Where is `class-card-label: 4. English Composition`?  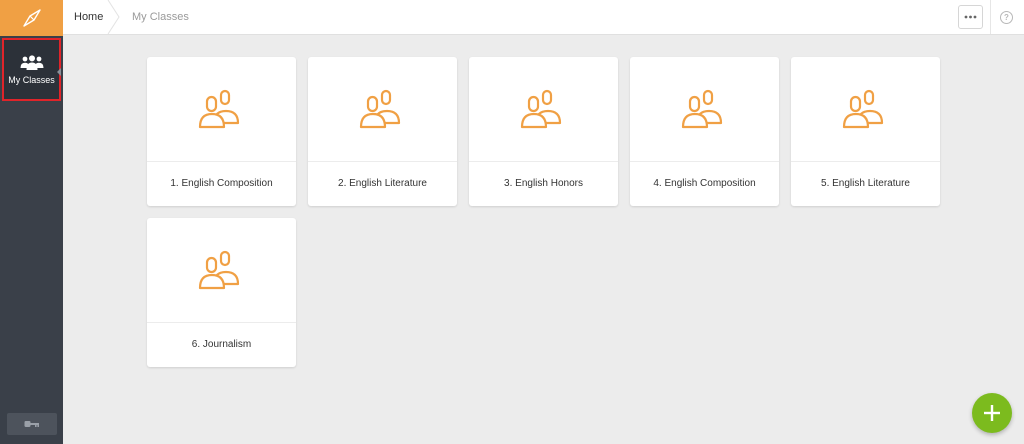
class-card-label: 4. English Composition is located at coordinates (704, 183).